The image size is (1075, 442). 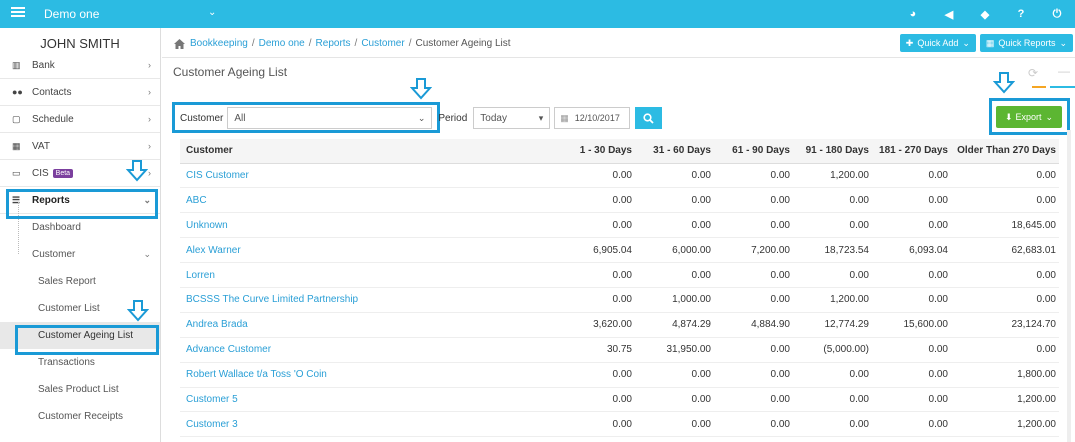 I want to click on megaphone-icon: ◀, so click(x=949, y=14).